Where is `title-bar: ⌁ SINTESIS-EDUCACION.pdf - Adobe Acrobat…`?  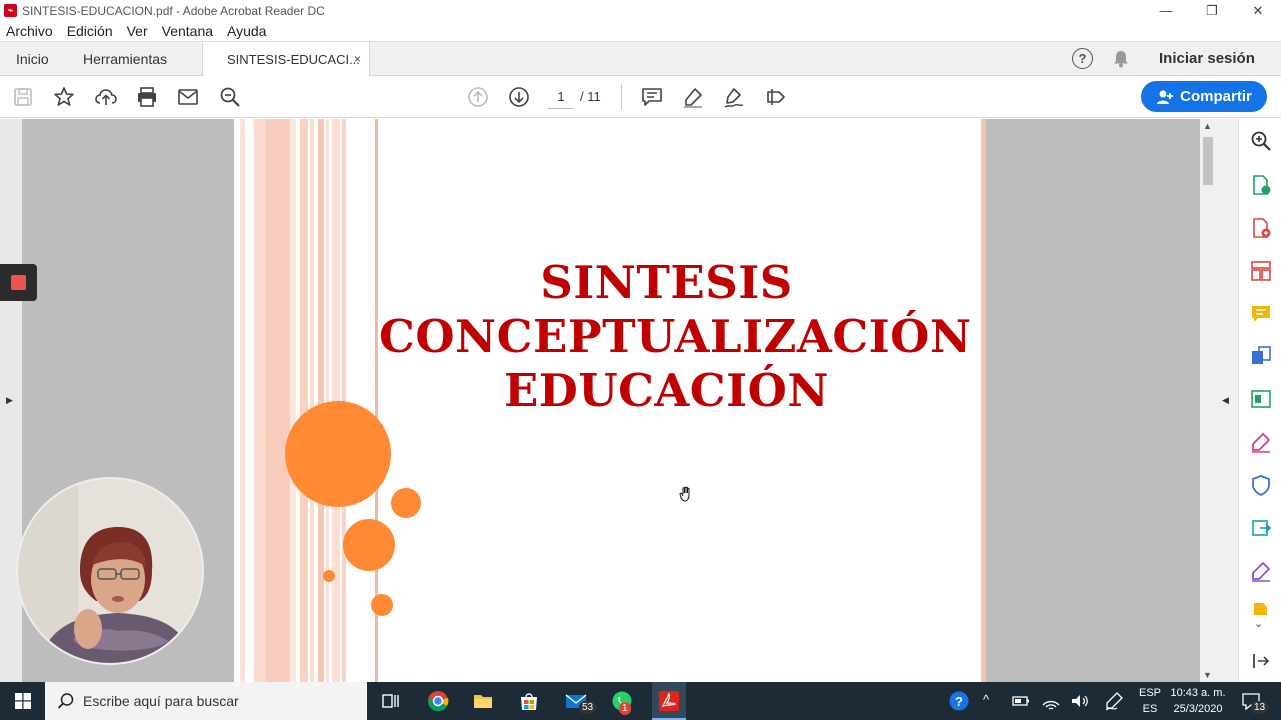
title-bar: ⌁ SINTESIS-EDUCACION.pdf - Adobe Acrobat… is located at coordinates (640, 10).